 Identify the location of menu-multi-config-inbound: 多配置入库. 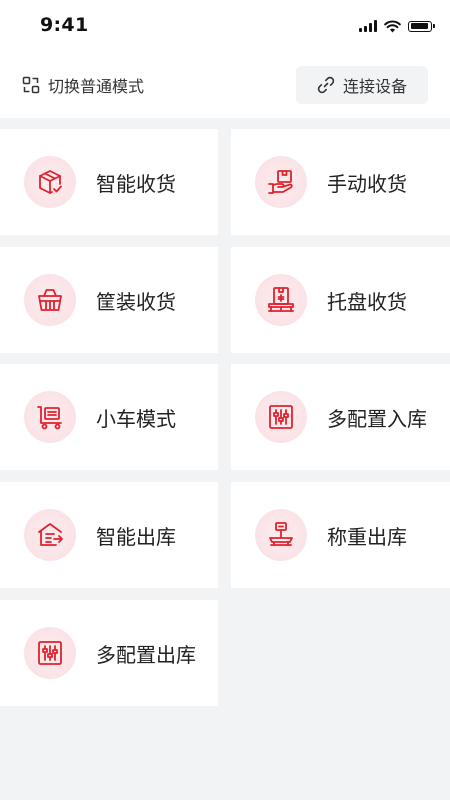
(340, 417).